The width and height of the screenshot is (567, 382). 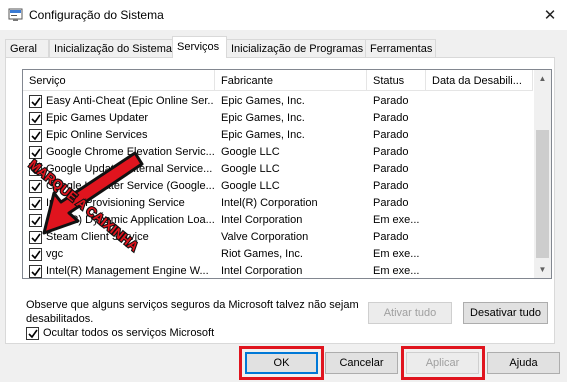 I want to click on hide-microsoft-label: Ocultar todos os serviços Microsoft, so click(x=129, y=333).